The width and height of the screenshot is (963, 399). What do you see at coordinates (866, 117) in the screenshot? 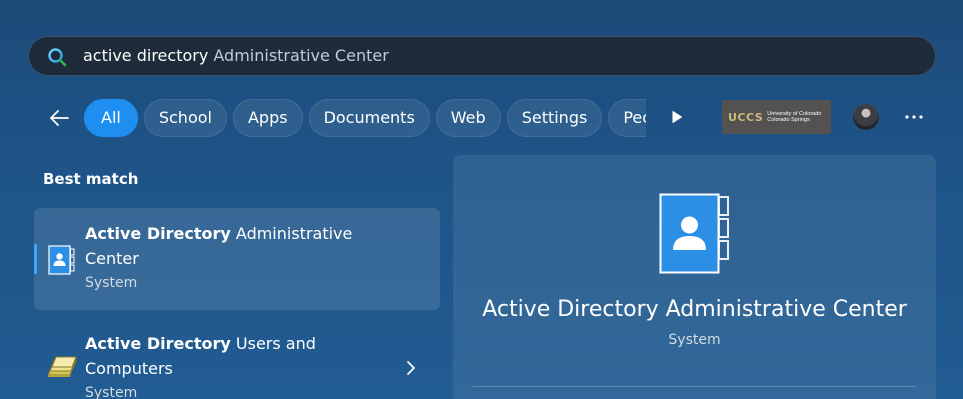
I see `avatar` at bounding box center [866, 117].